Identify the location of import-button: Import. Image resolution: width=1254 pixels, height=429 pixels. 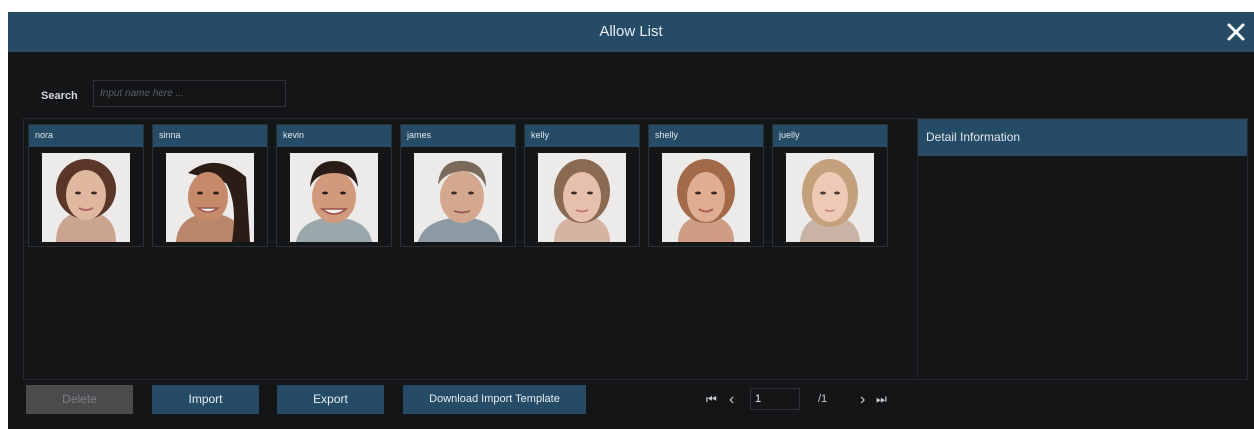
(205, 399).